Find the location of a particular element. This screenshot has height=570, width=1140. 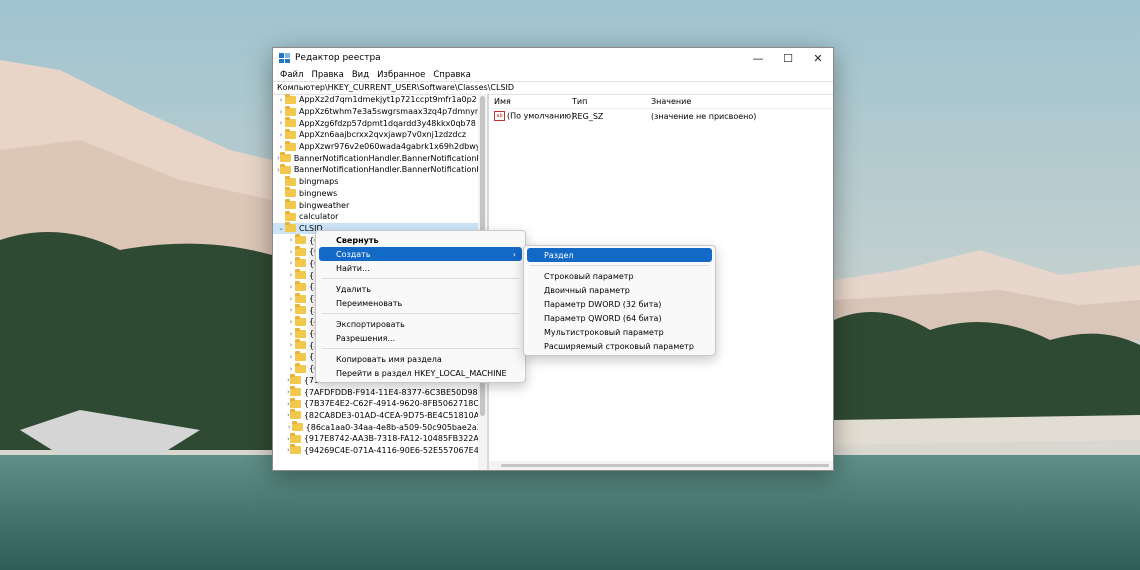

close-button: ✕ is located at coordinates (818, 58).